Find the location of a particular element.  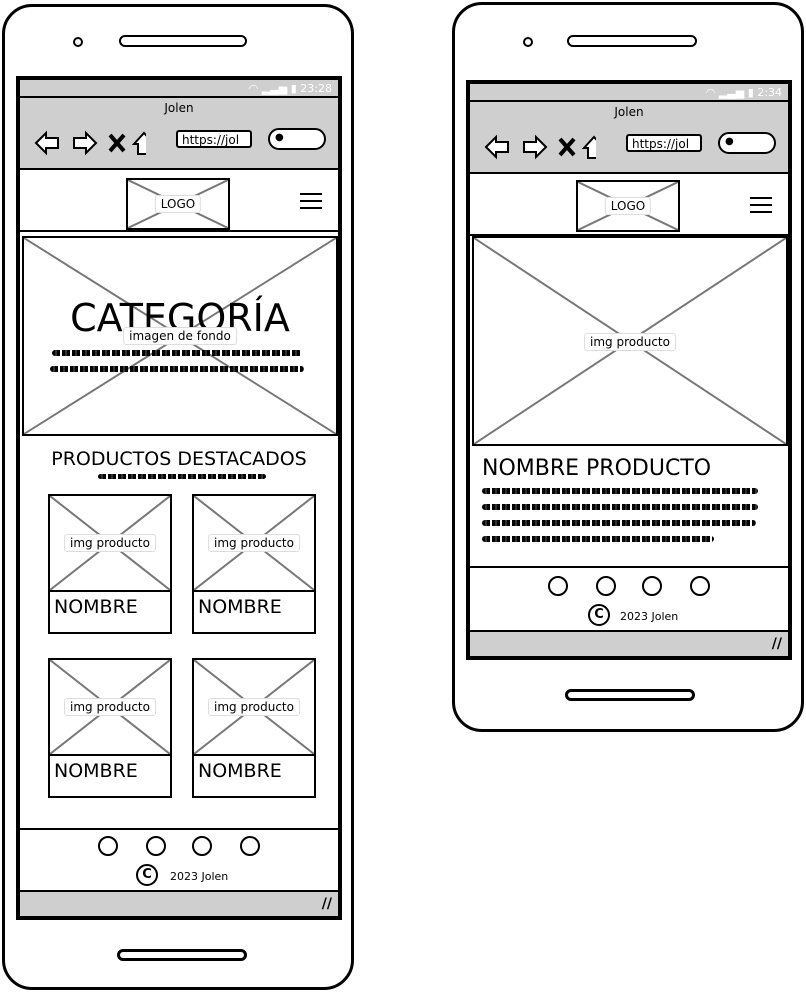

status-bar: ◠ ▂▃▅ ▮ 23:28 is located at coordinates (179, 89).